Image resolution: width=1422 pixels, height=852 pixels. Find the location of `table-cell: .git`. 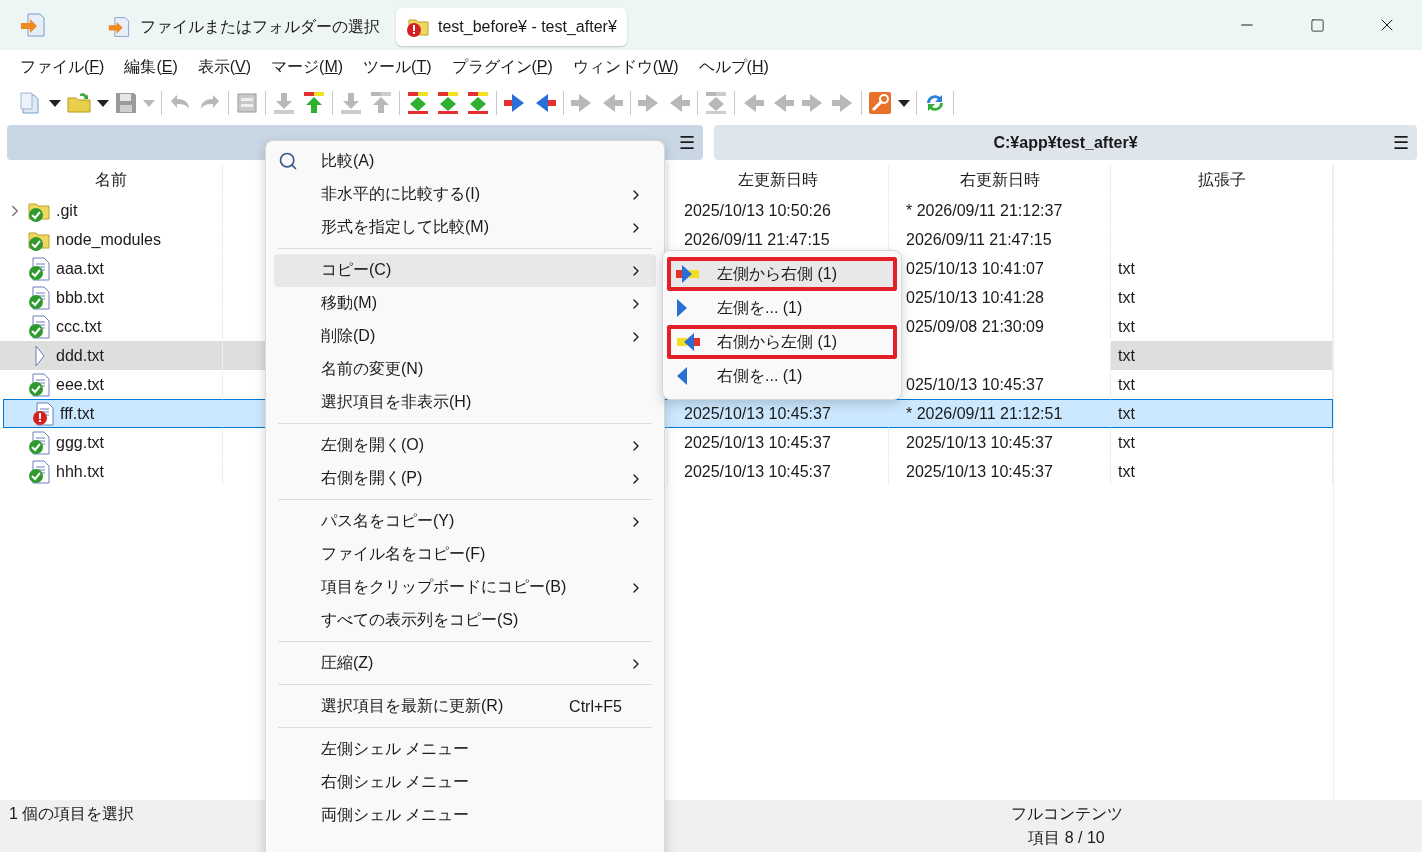

table-cell: .git is located at coordinates (111, 210).